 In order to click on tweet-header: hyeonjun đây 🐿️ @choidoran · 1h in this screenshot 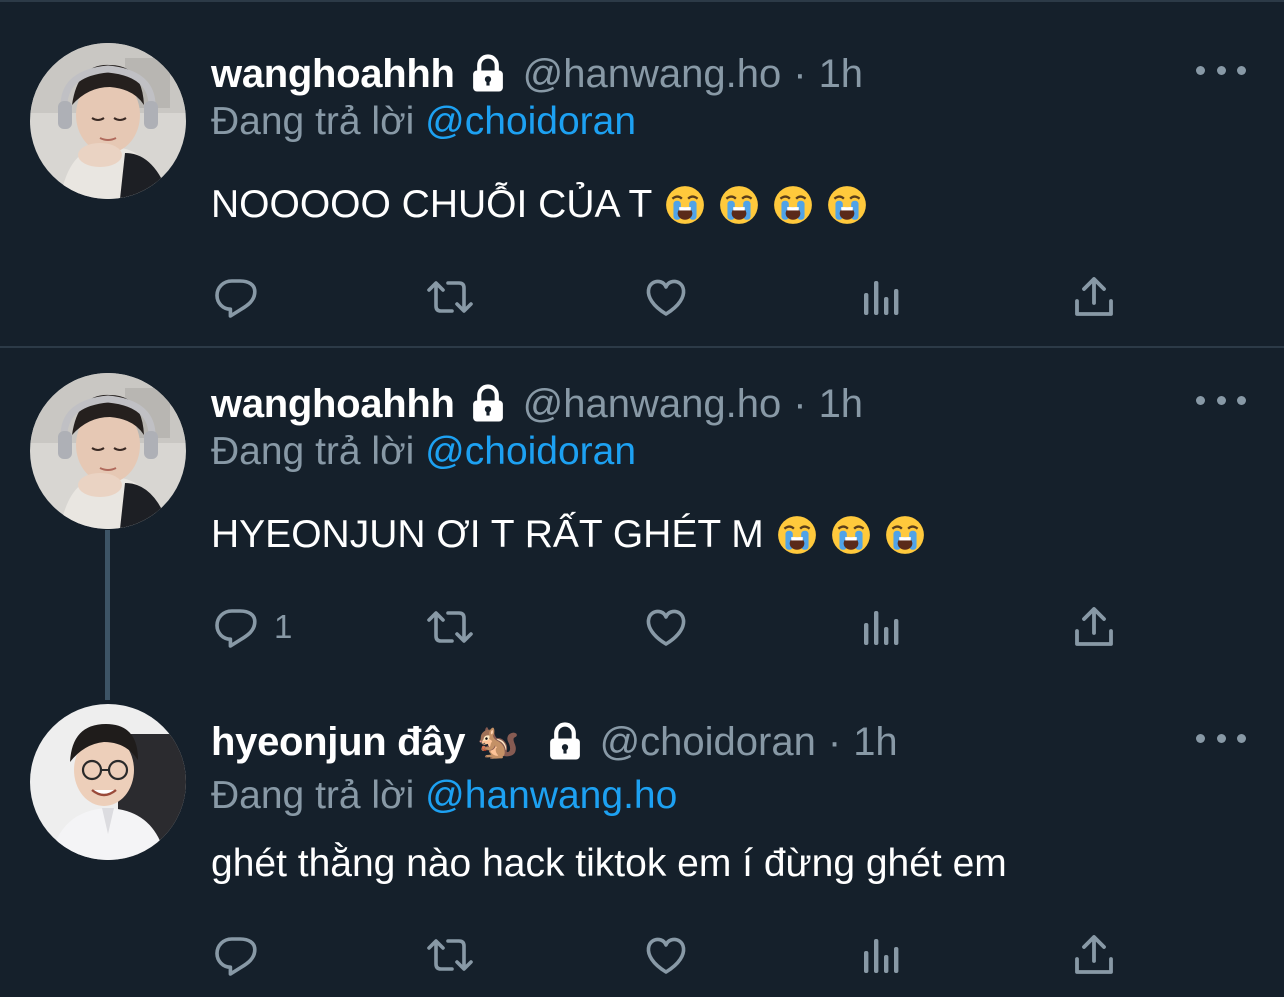, I will do `click(554, 742)`.